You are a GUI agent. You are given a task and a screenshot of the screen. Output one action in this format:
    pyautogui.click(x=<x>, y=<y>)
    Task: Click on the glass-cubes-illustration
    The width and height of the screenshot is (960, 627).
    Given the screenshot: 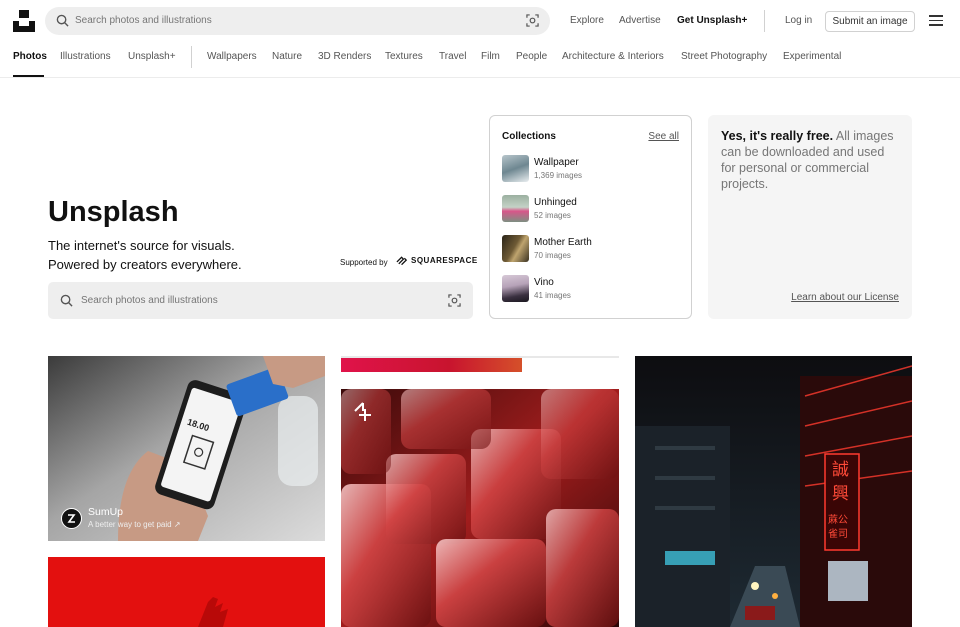 What is the action you would take?
    pyautogui.click(x=480, y=508)
    